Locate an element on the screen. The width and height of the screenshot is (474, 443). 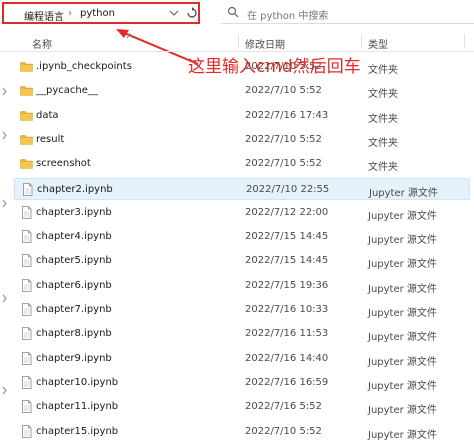
file-row: chapter4.ipynb 2022/7/15 14:45 Jupyter 源文件 is located at coordinates (242, 237).